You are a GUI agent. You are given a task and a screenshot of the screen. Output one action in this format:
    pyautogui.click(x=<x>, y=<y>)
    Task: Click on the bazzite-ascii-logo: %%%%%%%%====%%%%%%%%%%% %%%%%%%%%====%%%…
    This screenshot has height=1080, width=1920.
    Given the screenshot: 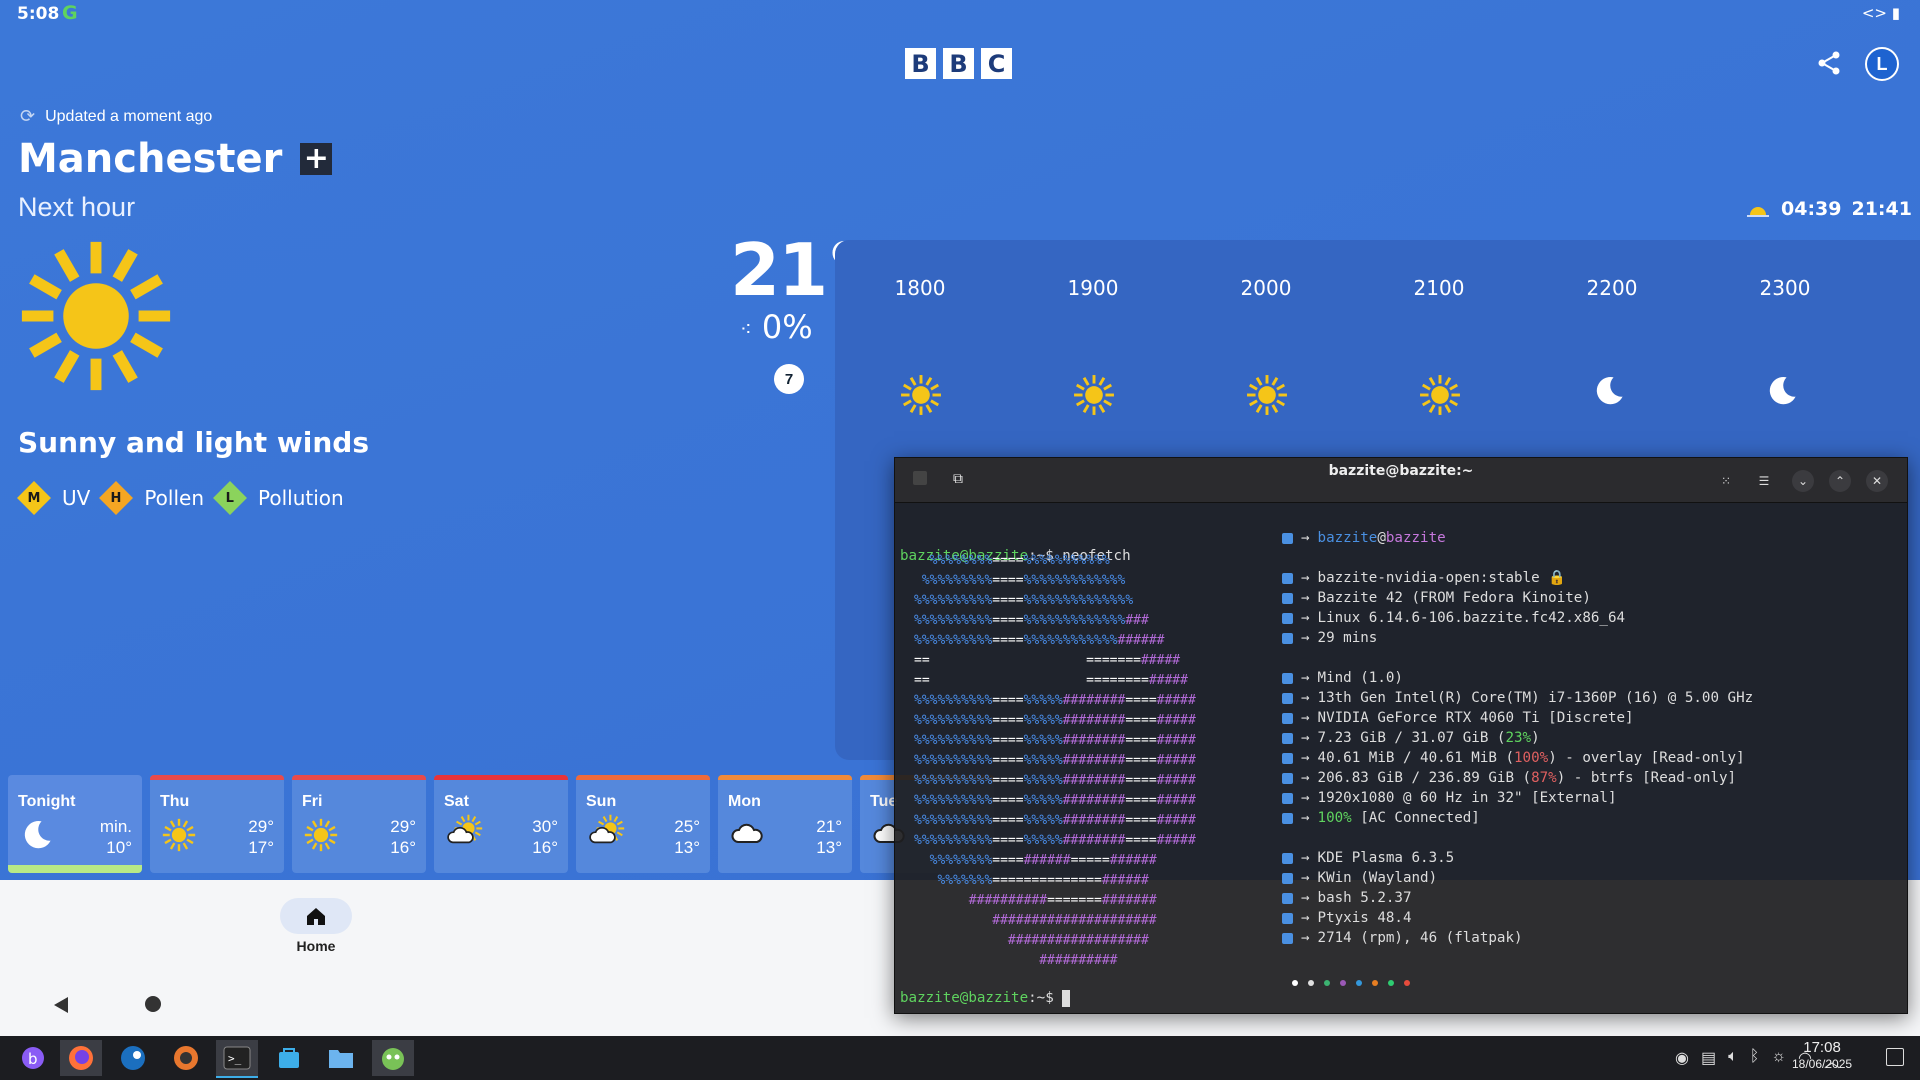 What is the action you would take?
    pyautogui.click(x=1055, y=761)
    